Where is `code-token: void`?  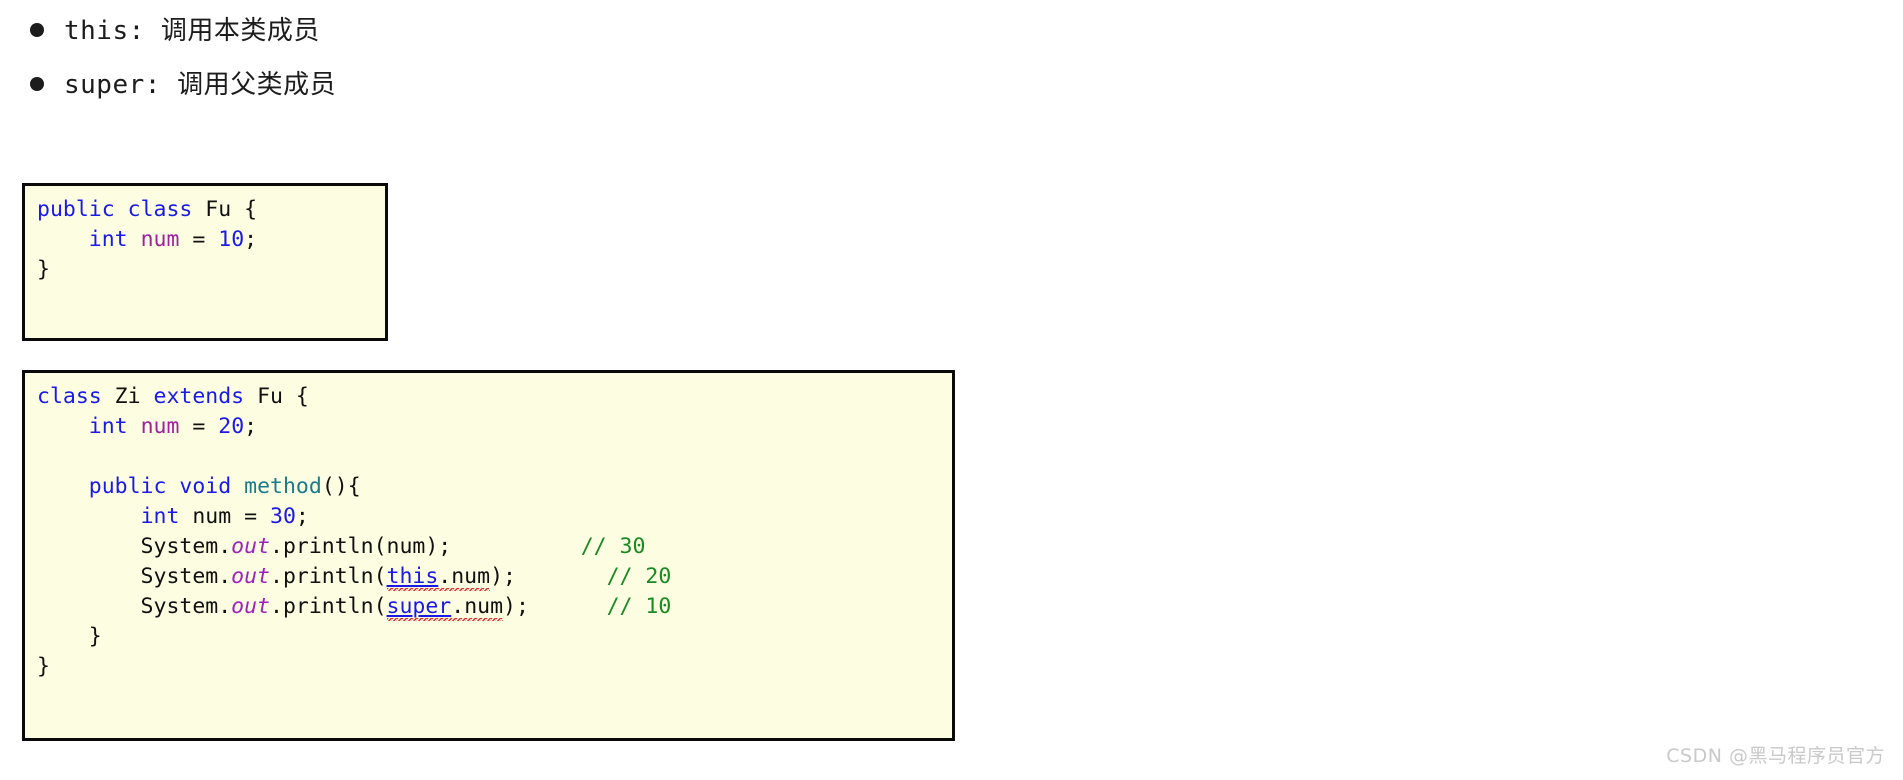 code-token: void is located at coordinates (205, 486).